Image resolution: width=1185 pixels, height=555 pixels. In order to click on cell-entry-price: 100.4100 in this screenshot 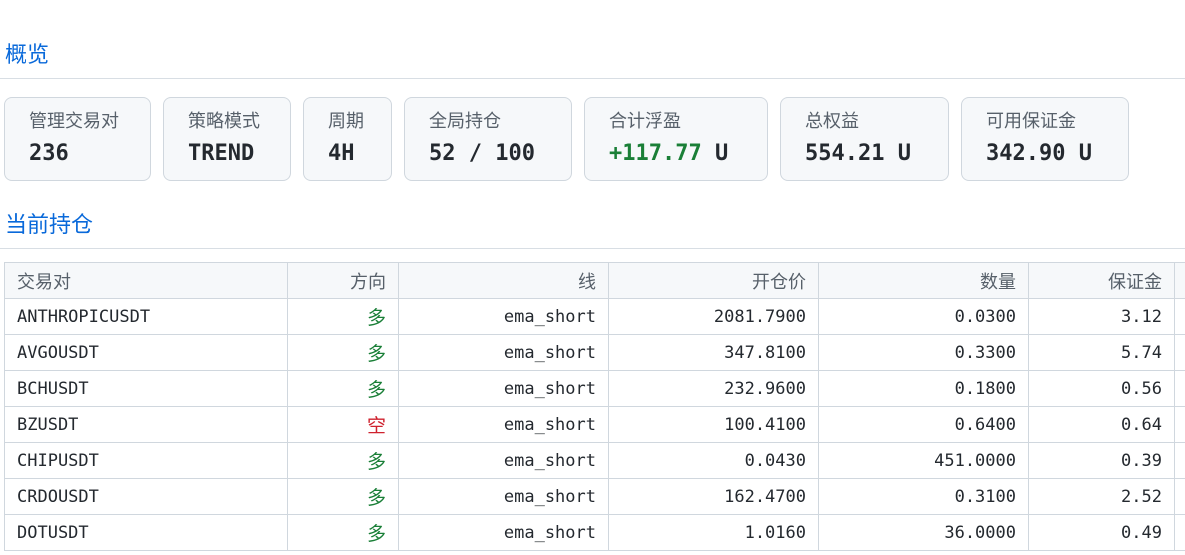, I will do `click(713, 424)`.